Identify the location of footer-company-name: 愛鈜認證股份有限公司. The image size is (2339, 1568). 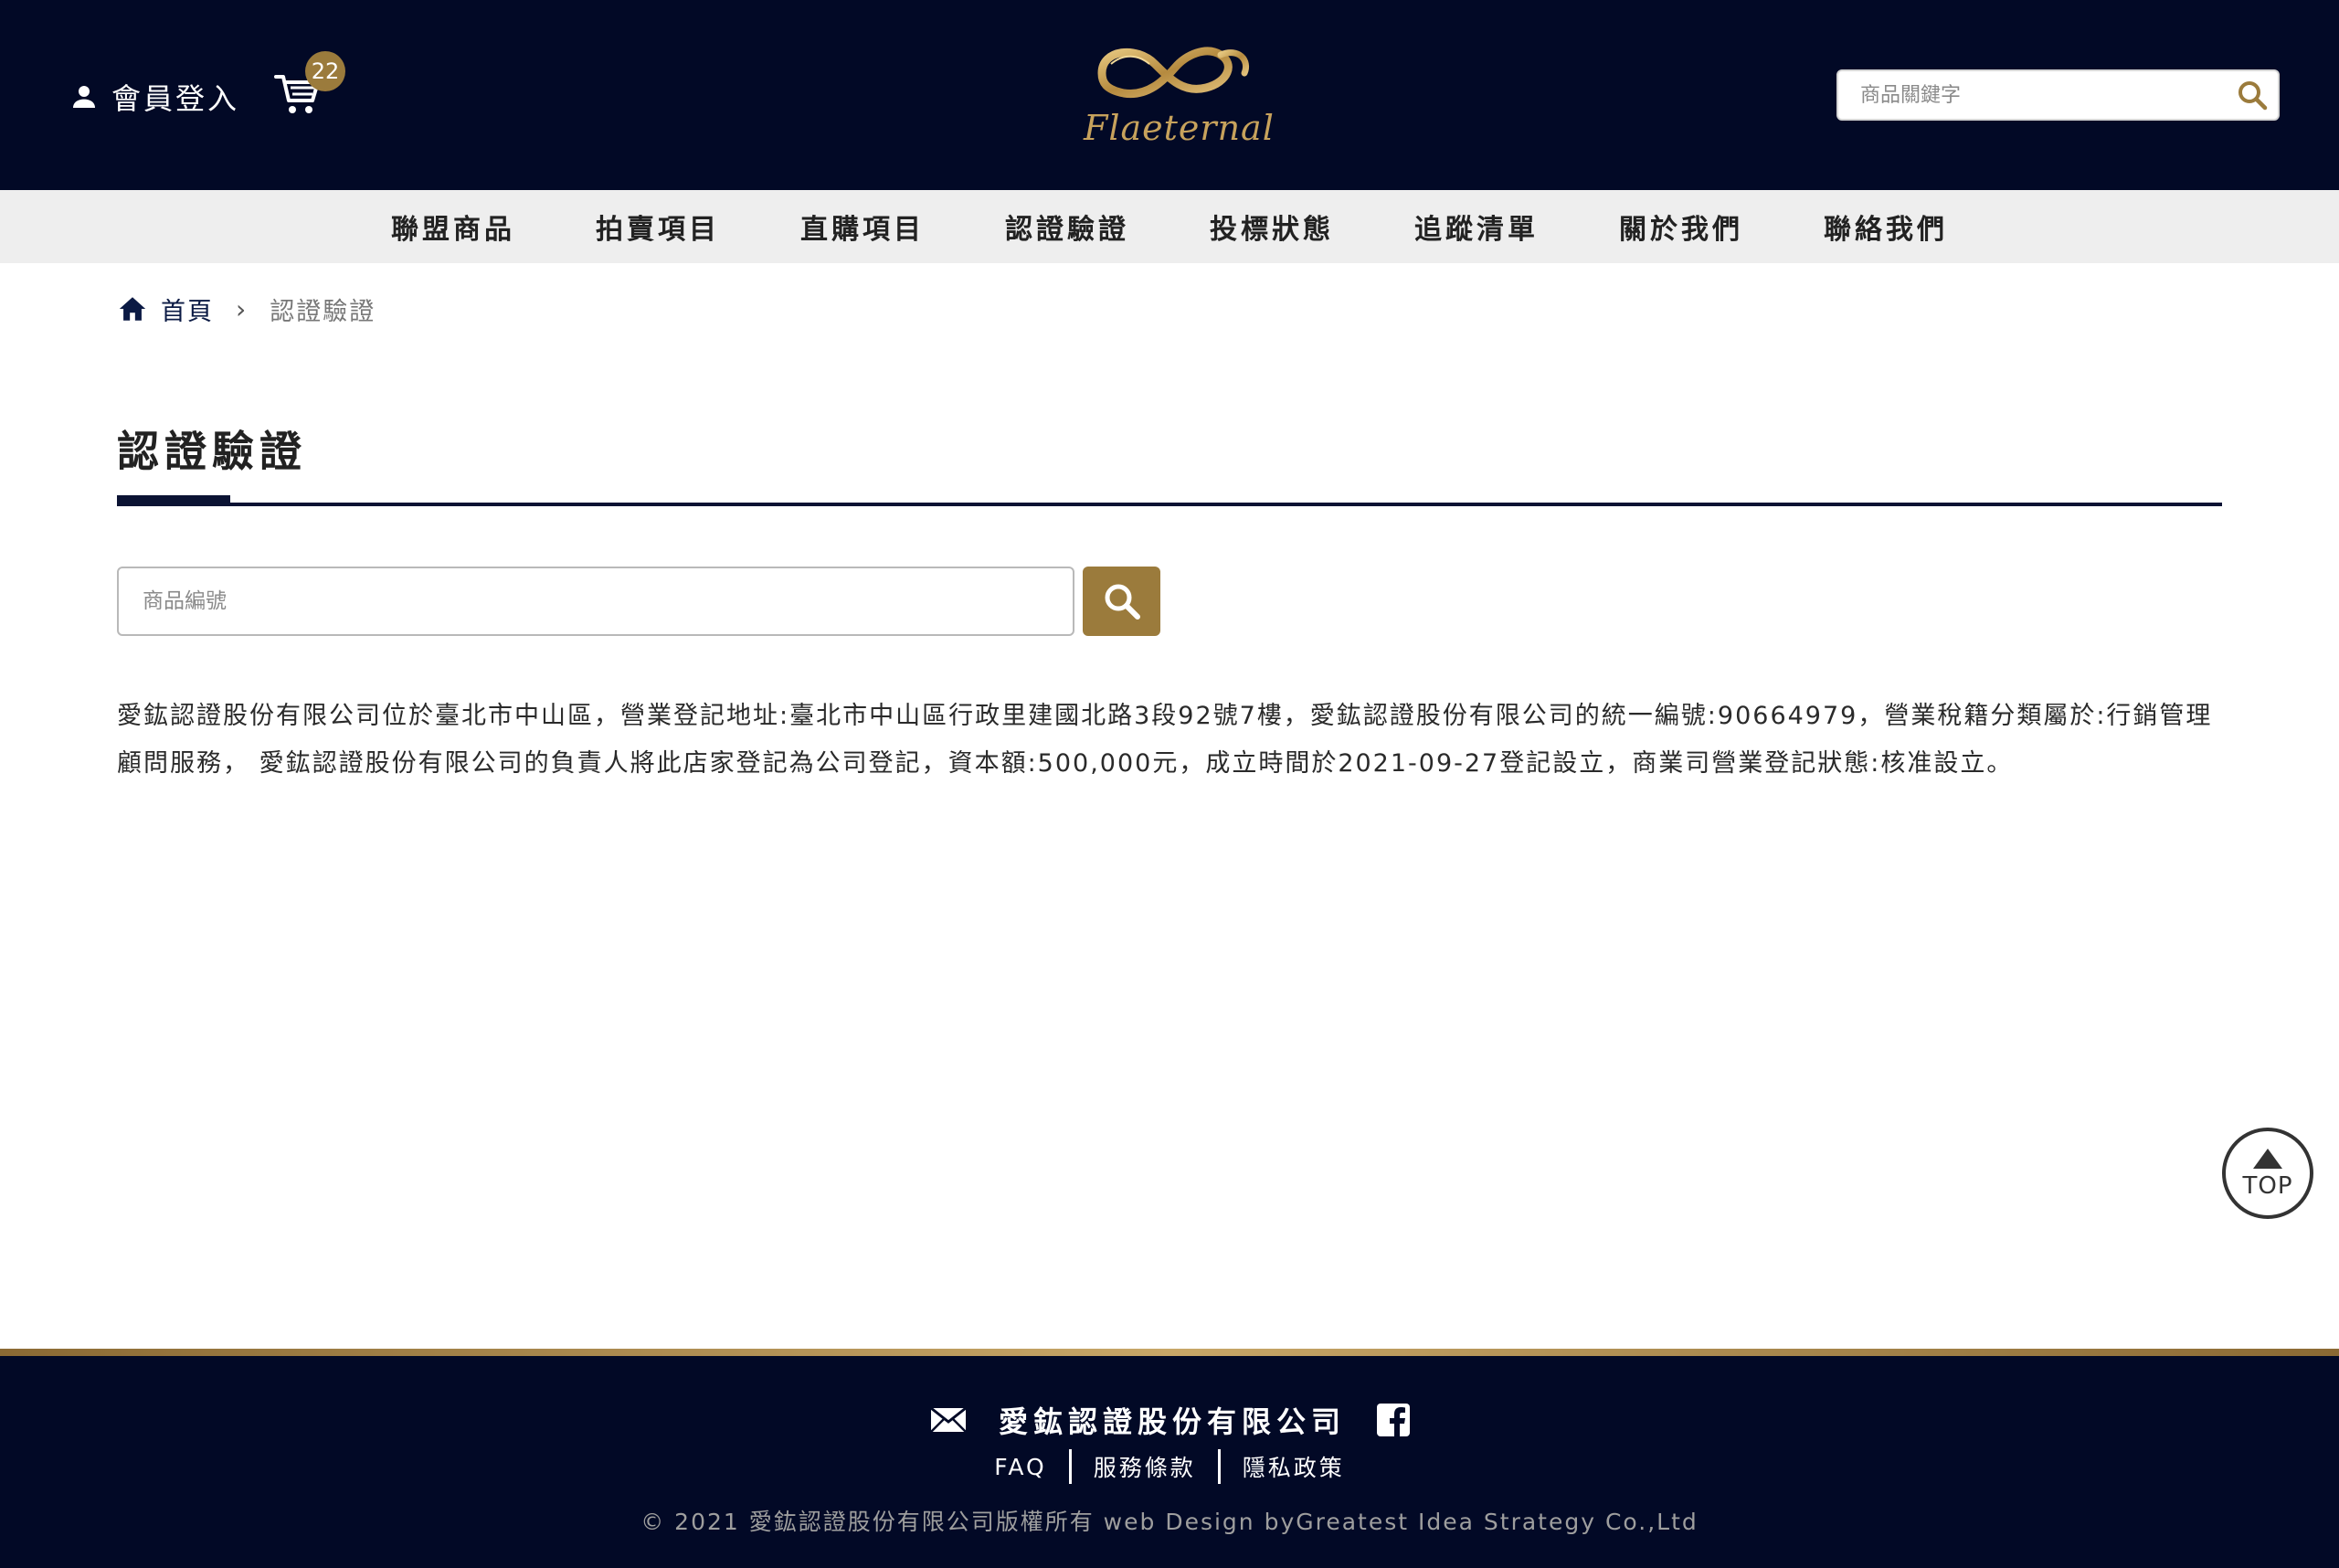
(1172, 1421).